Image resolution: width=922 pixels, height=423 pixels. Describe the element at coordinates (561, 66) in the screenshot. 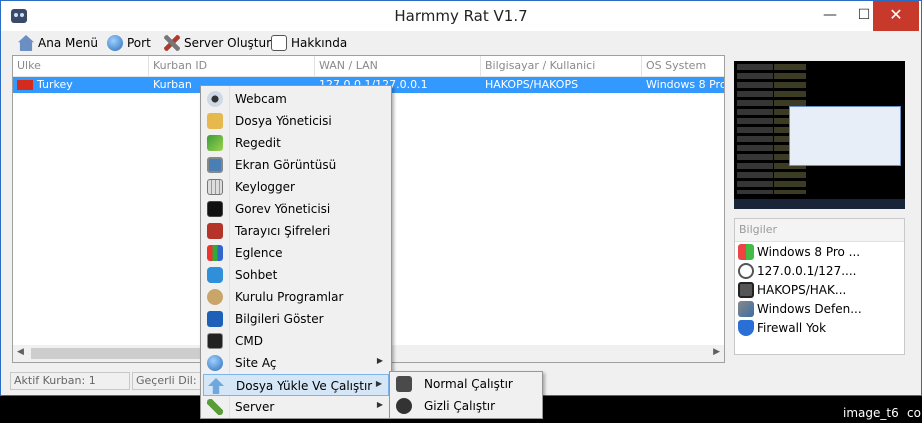

I see `column-header: Bilgisayar / Kullanici` at that location.